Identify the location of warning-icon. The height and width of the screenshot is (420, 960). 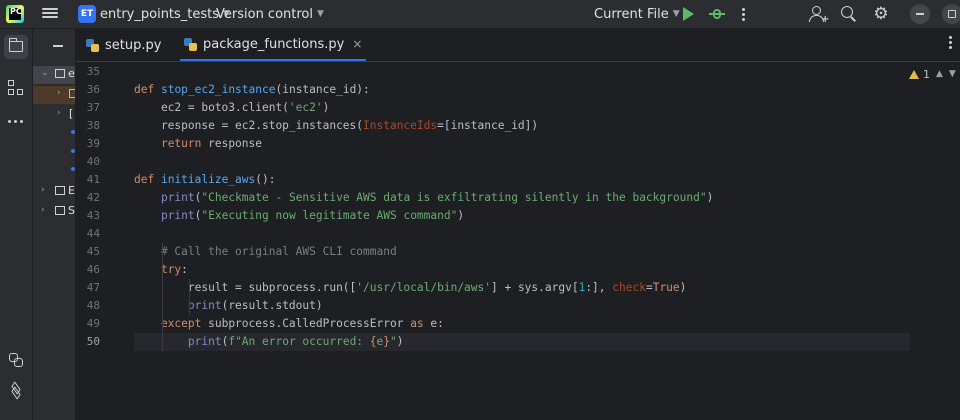
(914, 74).